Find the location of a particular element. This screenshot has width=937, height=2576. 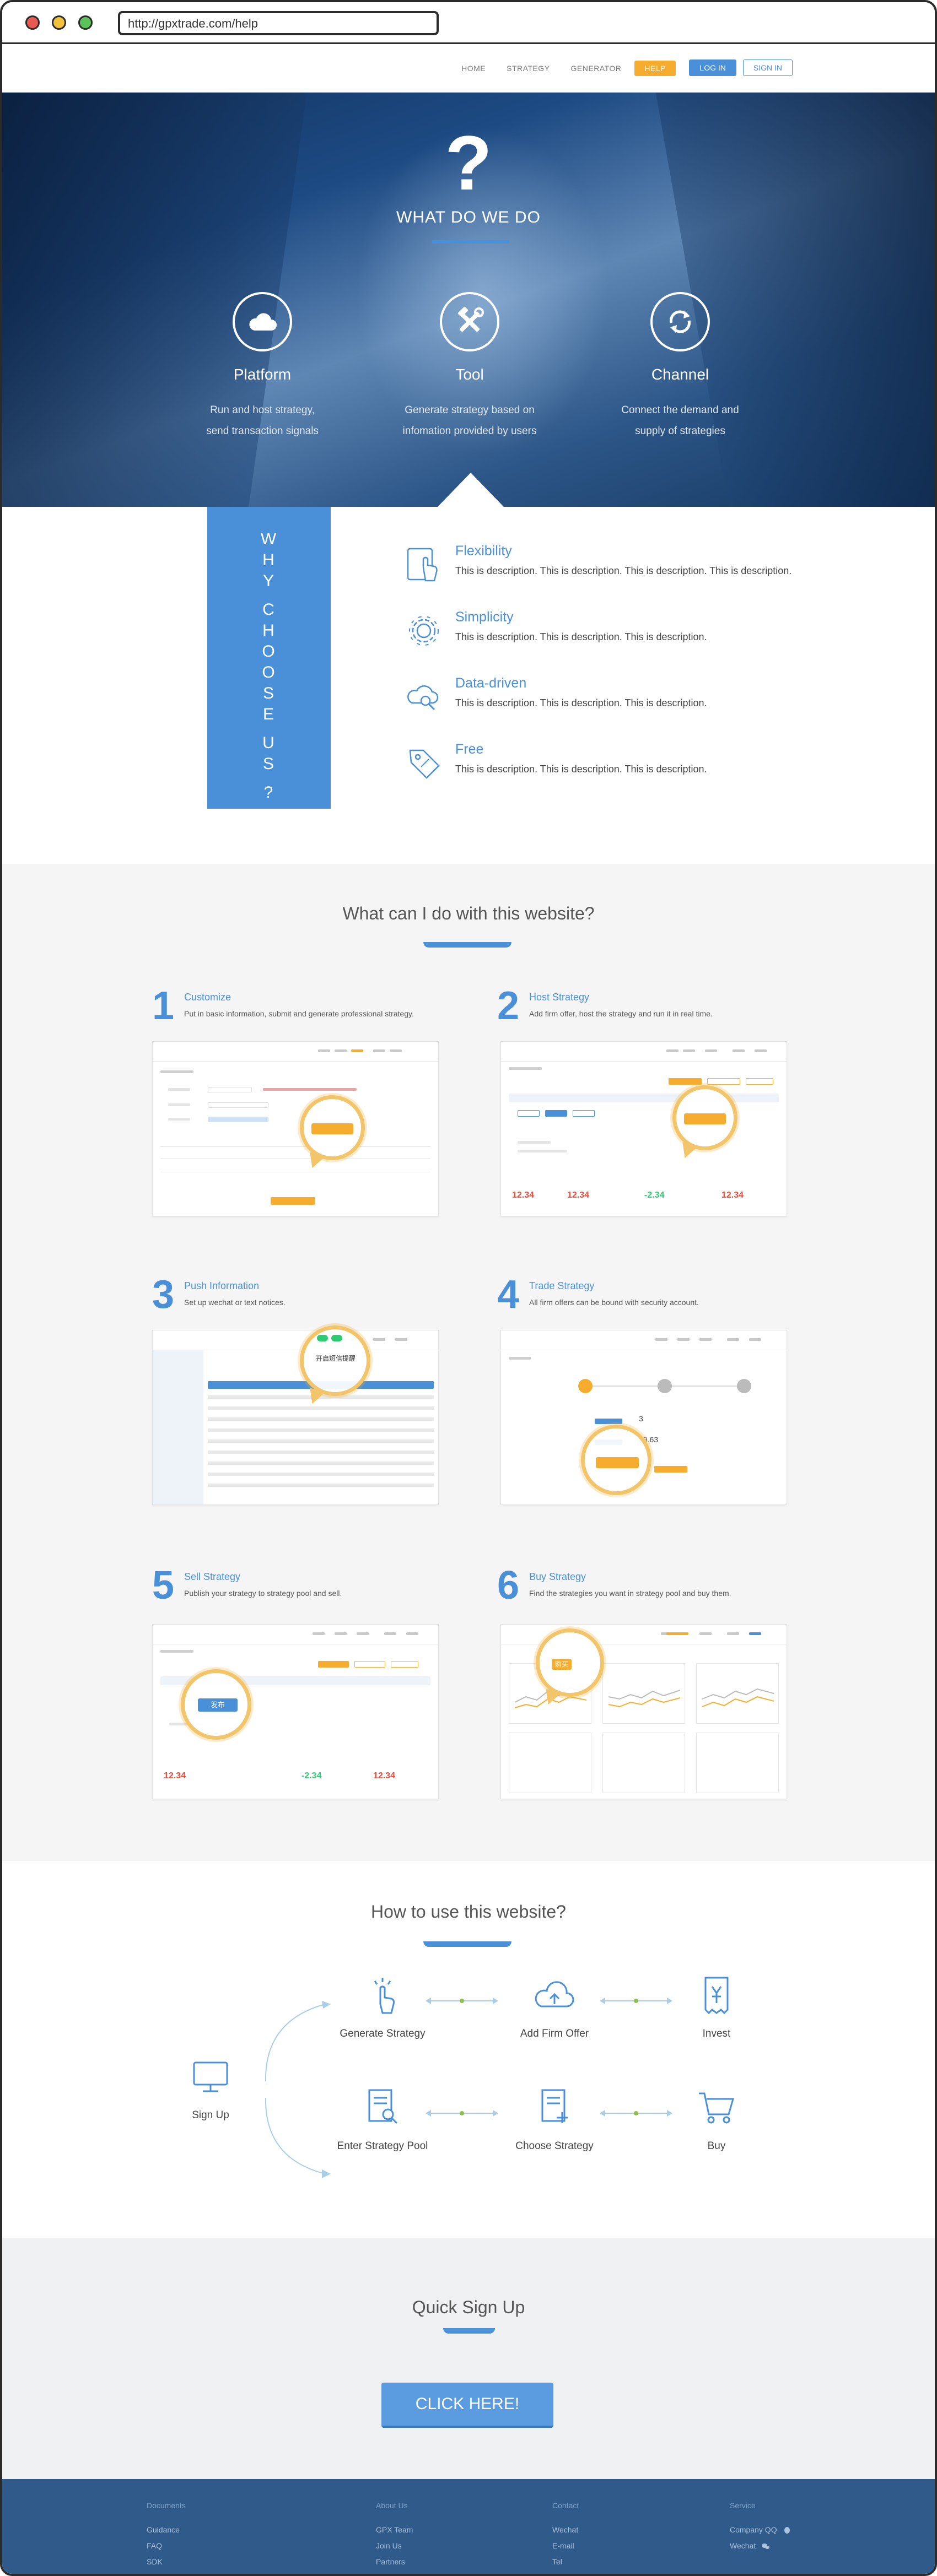

footer-link: E-mail is located at coordinates (613, 2546).